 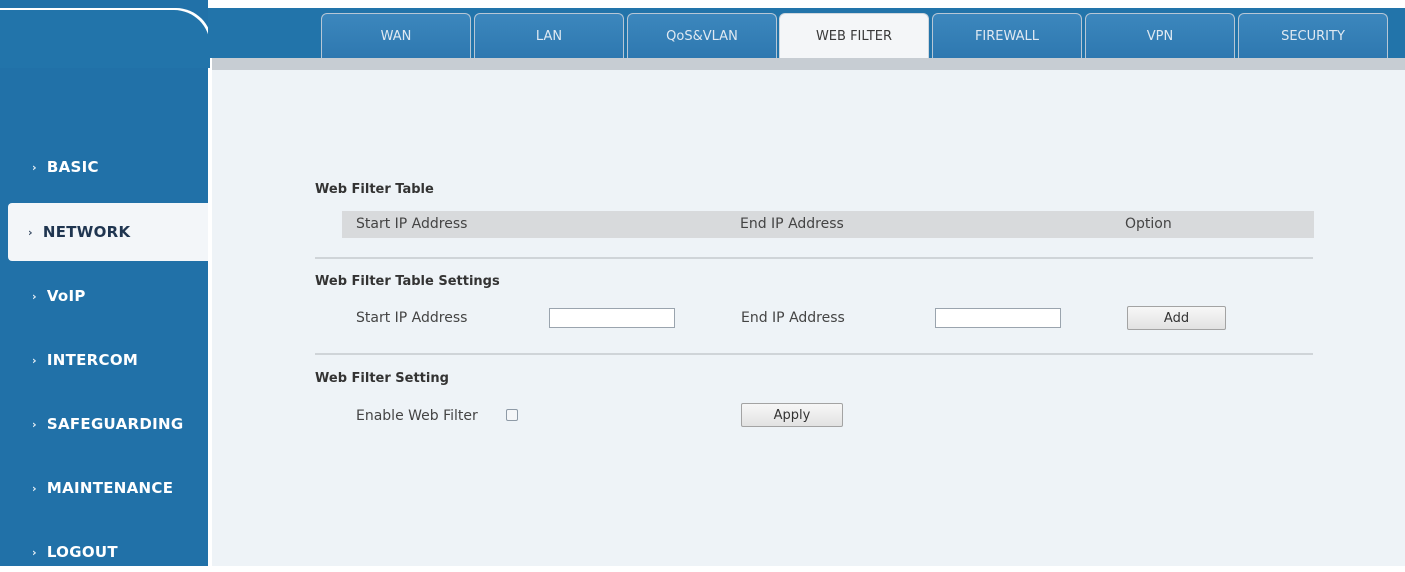 I want to click on tab-label: SECURITY, so click(x=1313, y=36).